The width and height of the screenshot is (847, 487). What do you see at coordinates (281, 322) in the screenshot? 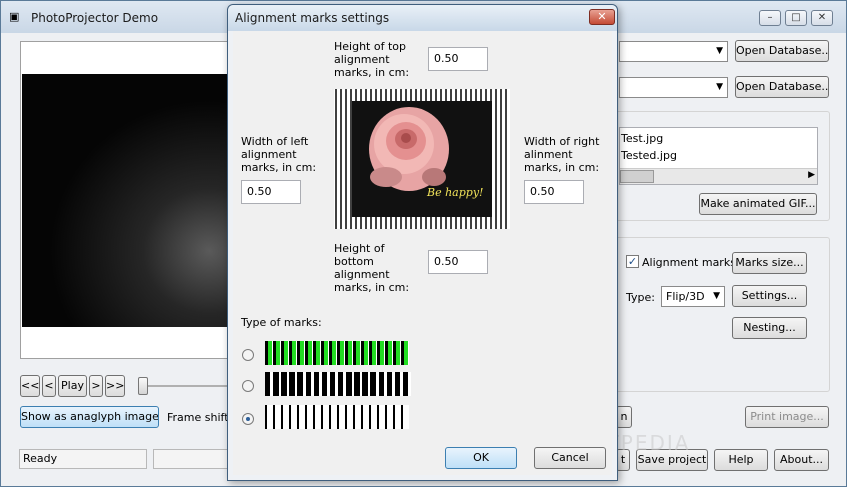
I see `type-of-marks-label: Type of marks:` at bounding box center [281, 322].